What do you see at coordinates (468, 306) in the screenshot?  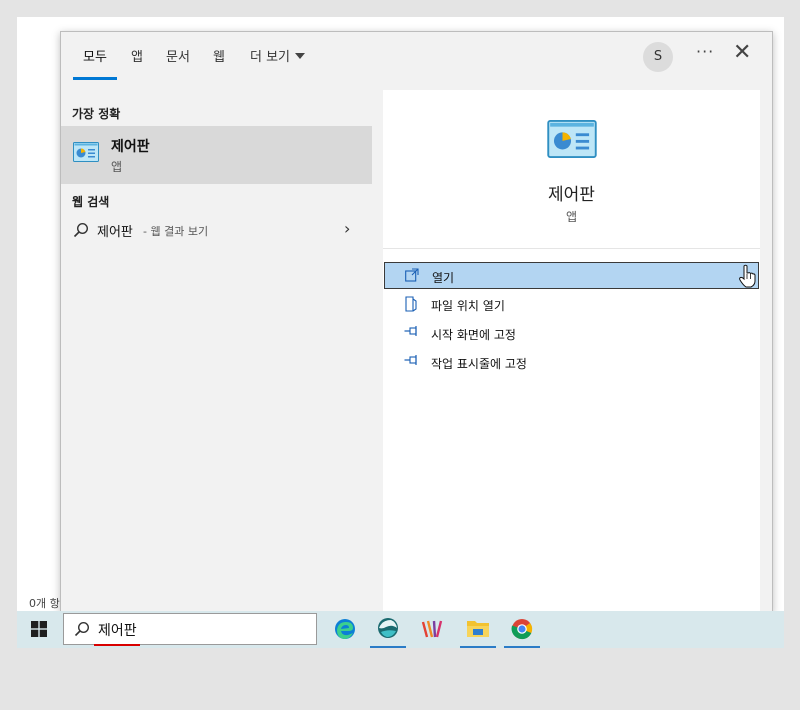 I see `open-file-location-label: 파일 위치 열기` at bounding box center [468, 306].